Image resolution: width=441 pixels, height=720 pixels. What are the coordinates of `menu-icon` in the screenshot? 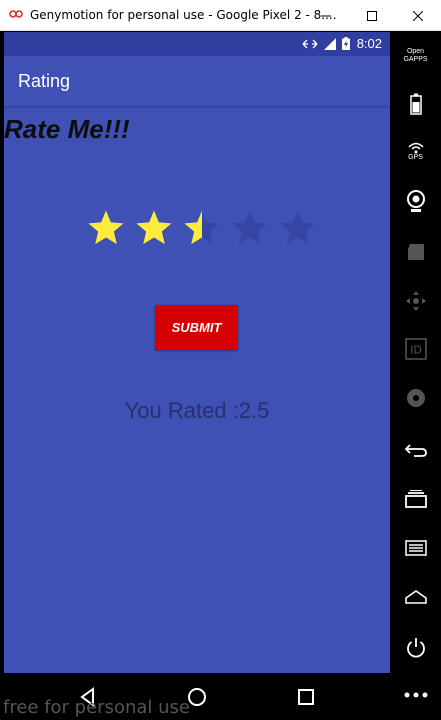 It's located at (415, 548).